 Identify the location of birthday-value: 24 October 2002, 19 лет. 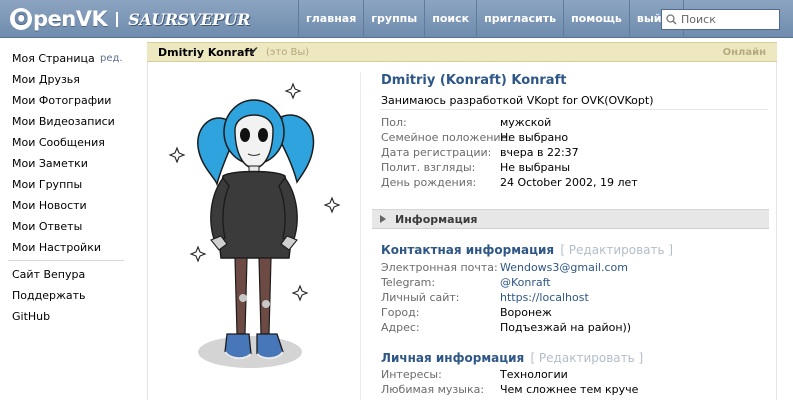
(569, 182).